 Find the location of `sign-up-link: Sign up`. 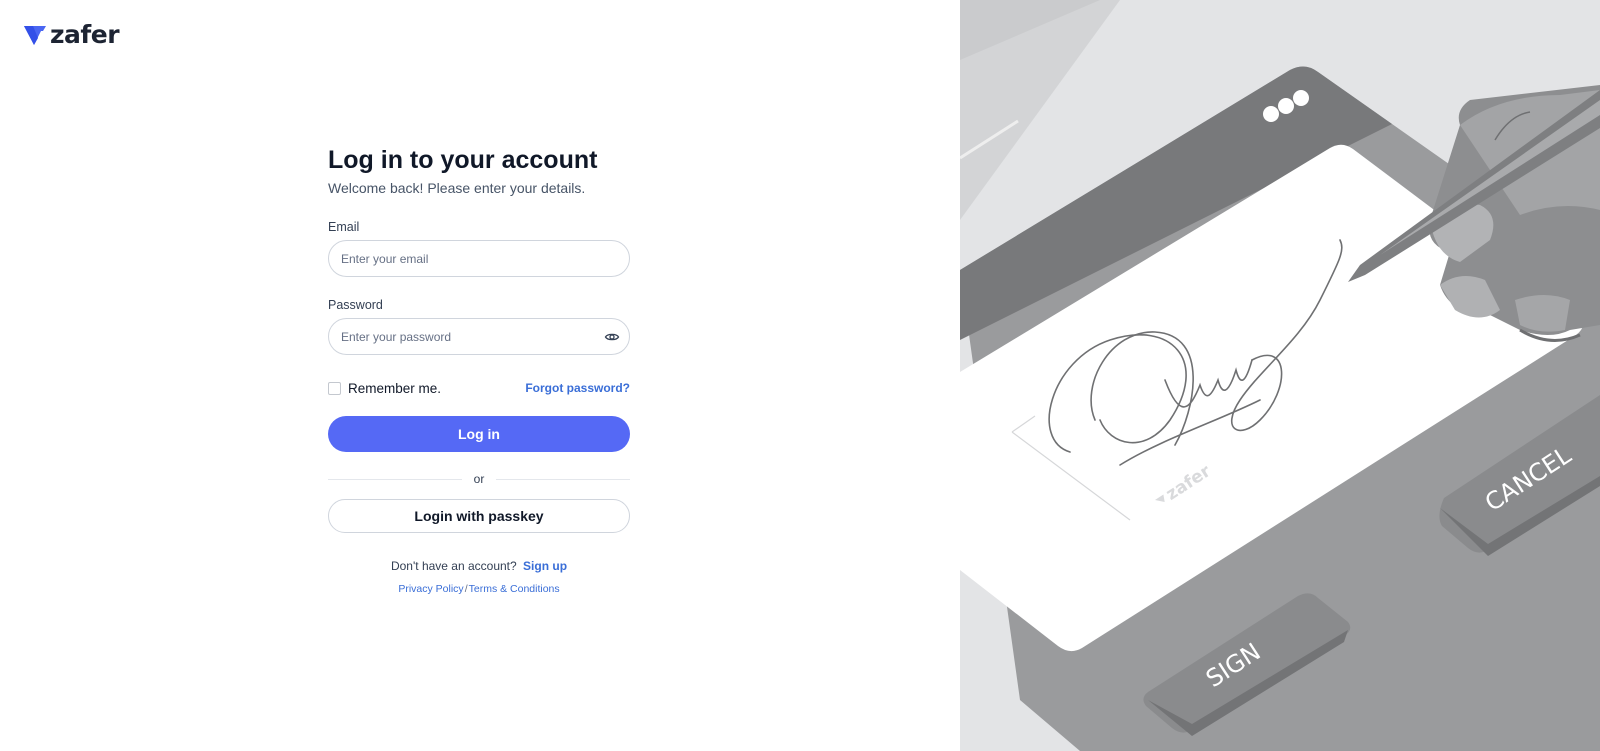

sign-up-link: Sign up is located at coordinates (545, 566).